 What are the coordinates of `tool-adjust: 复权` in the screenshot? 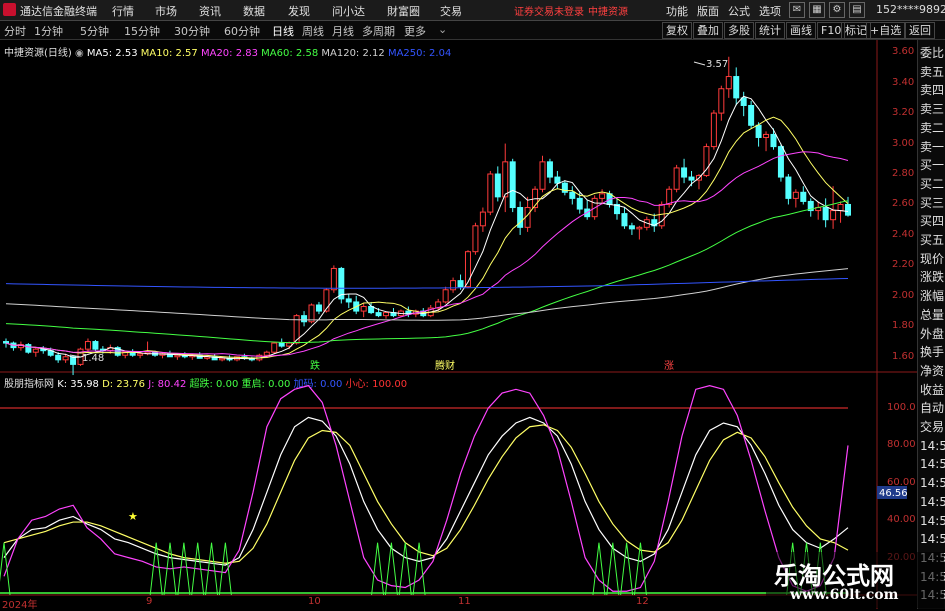 It's located at (677, 30).